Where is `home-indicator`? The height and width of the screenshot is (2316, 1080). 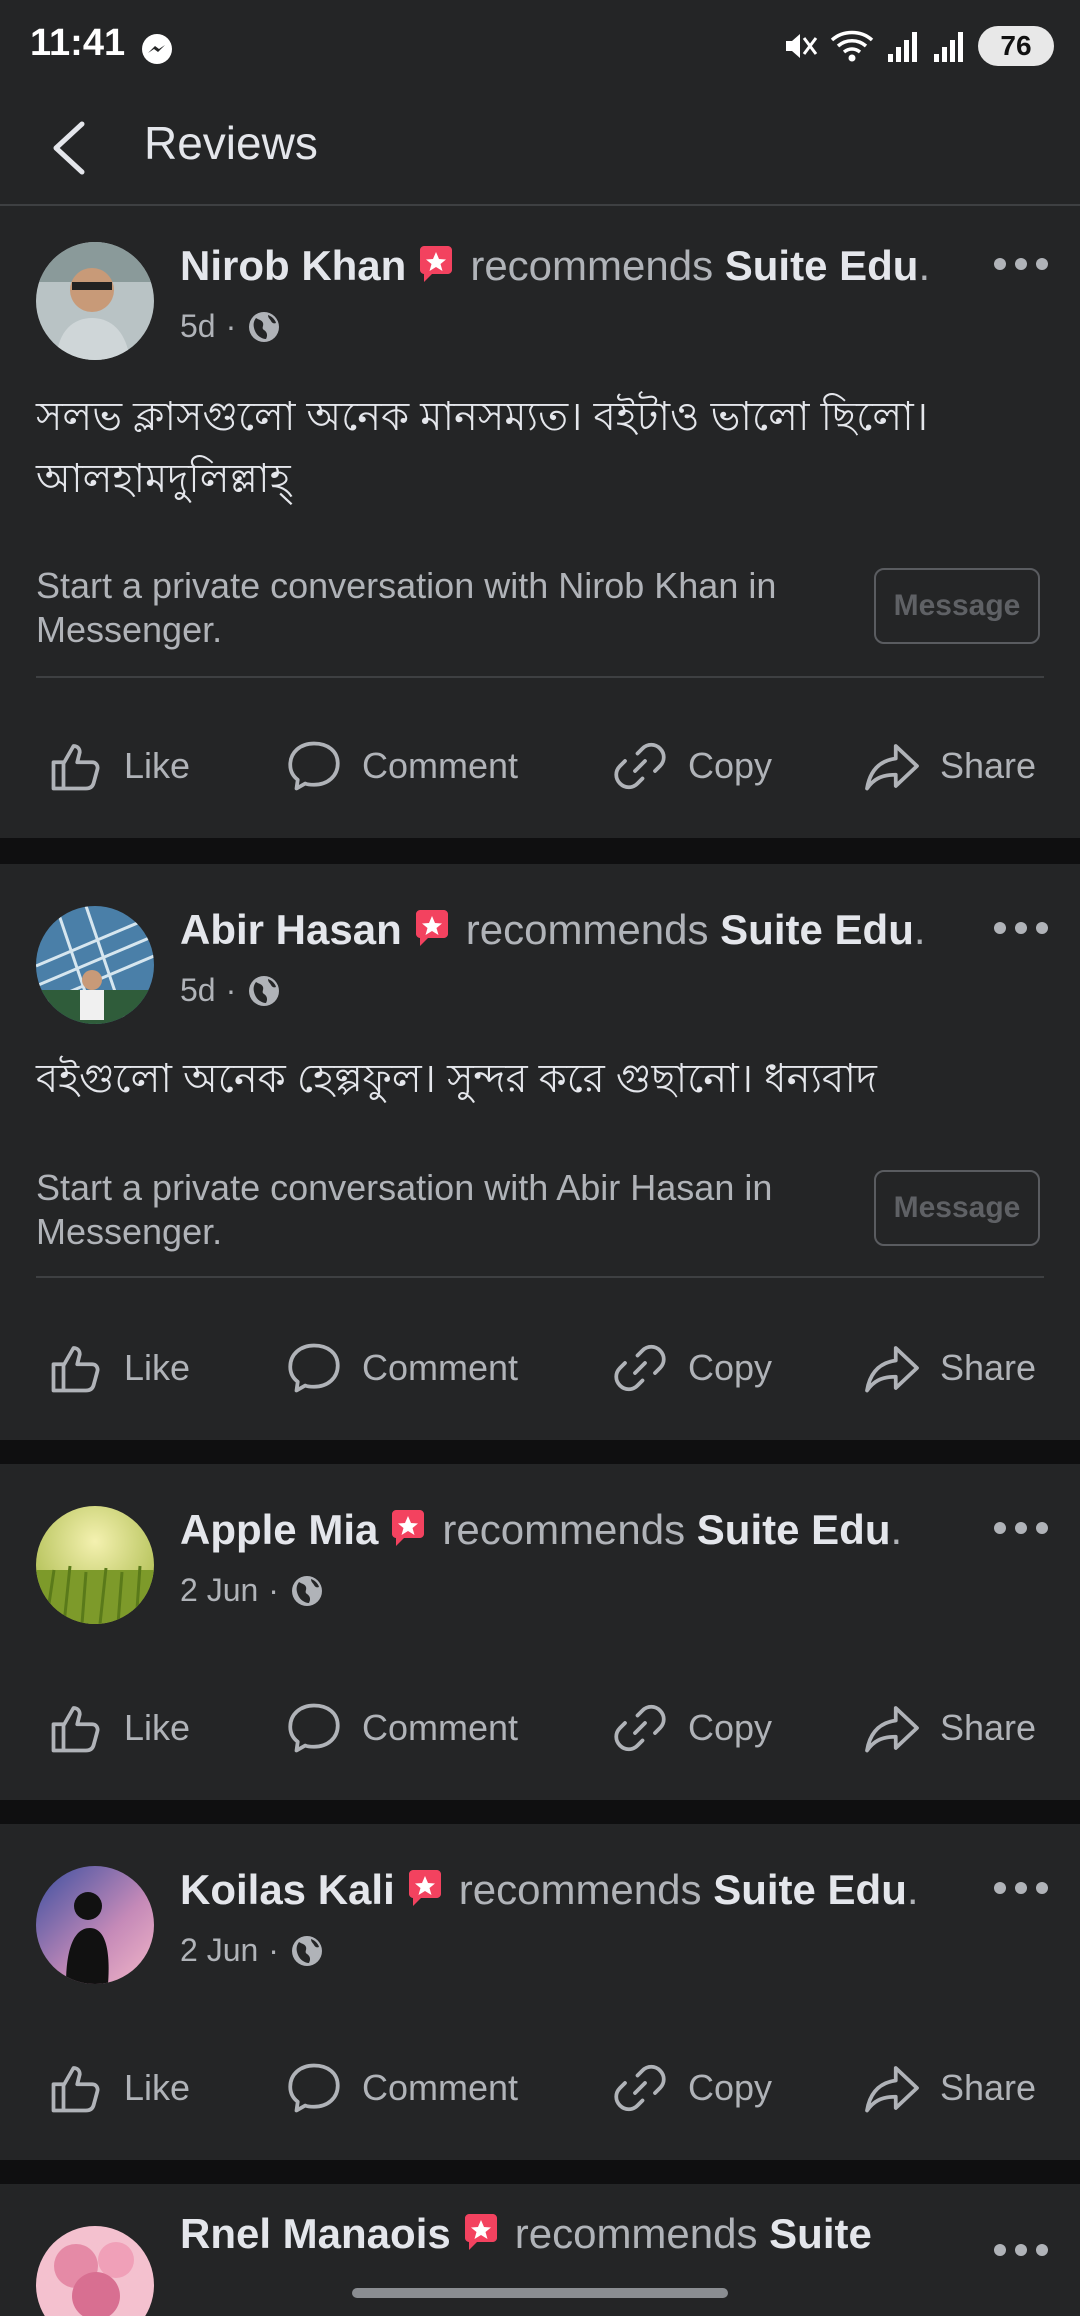 home-indicator is located at coordinates (540, 2293).